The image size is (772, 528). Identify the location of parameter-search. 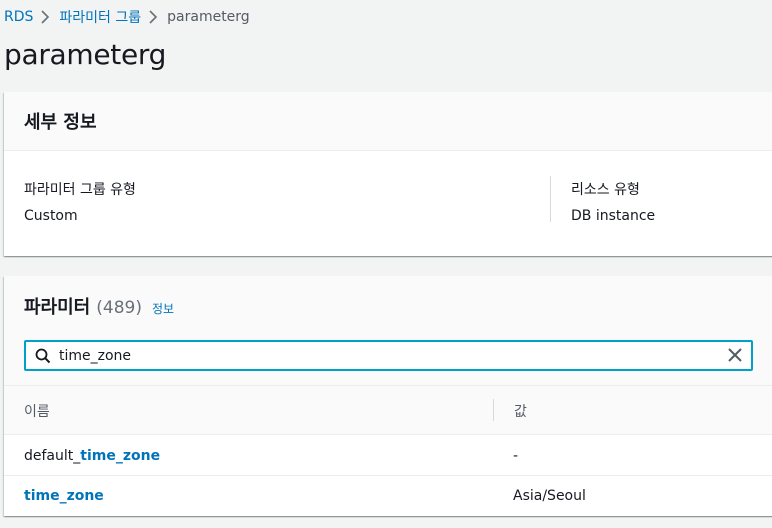
(388, 355).